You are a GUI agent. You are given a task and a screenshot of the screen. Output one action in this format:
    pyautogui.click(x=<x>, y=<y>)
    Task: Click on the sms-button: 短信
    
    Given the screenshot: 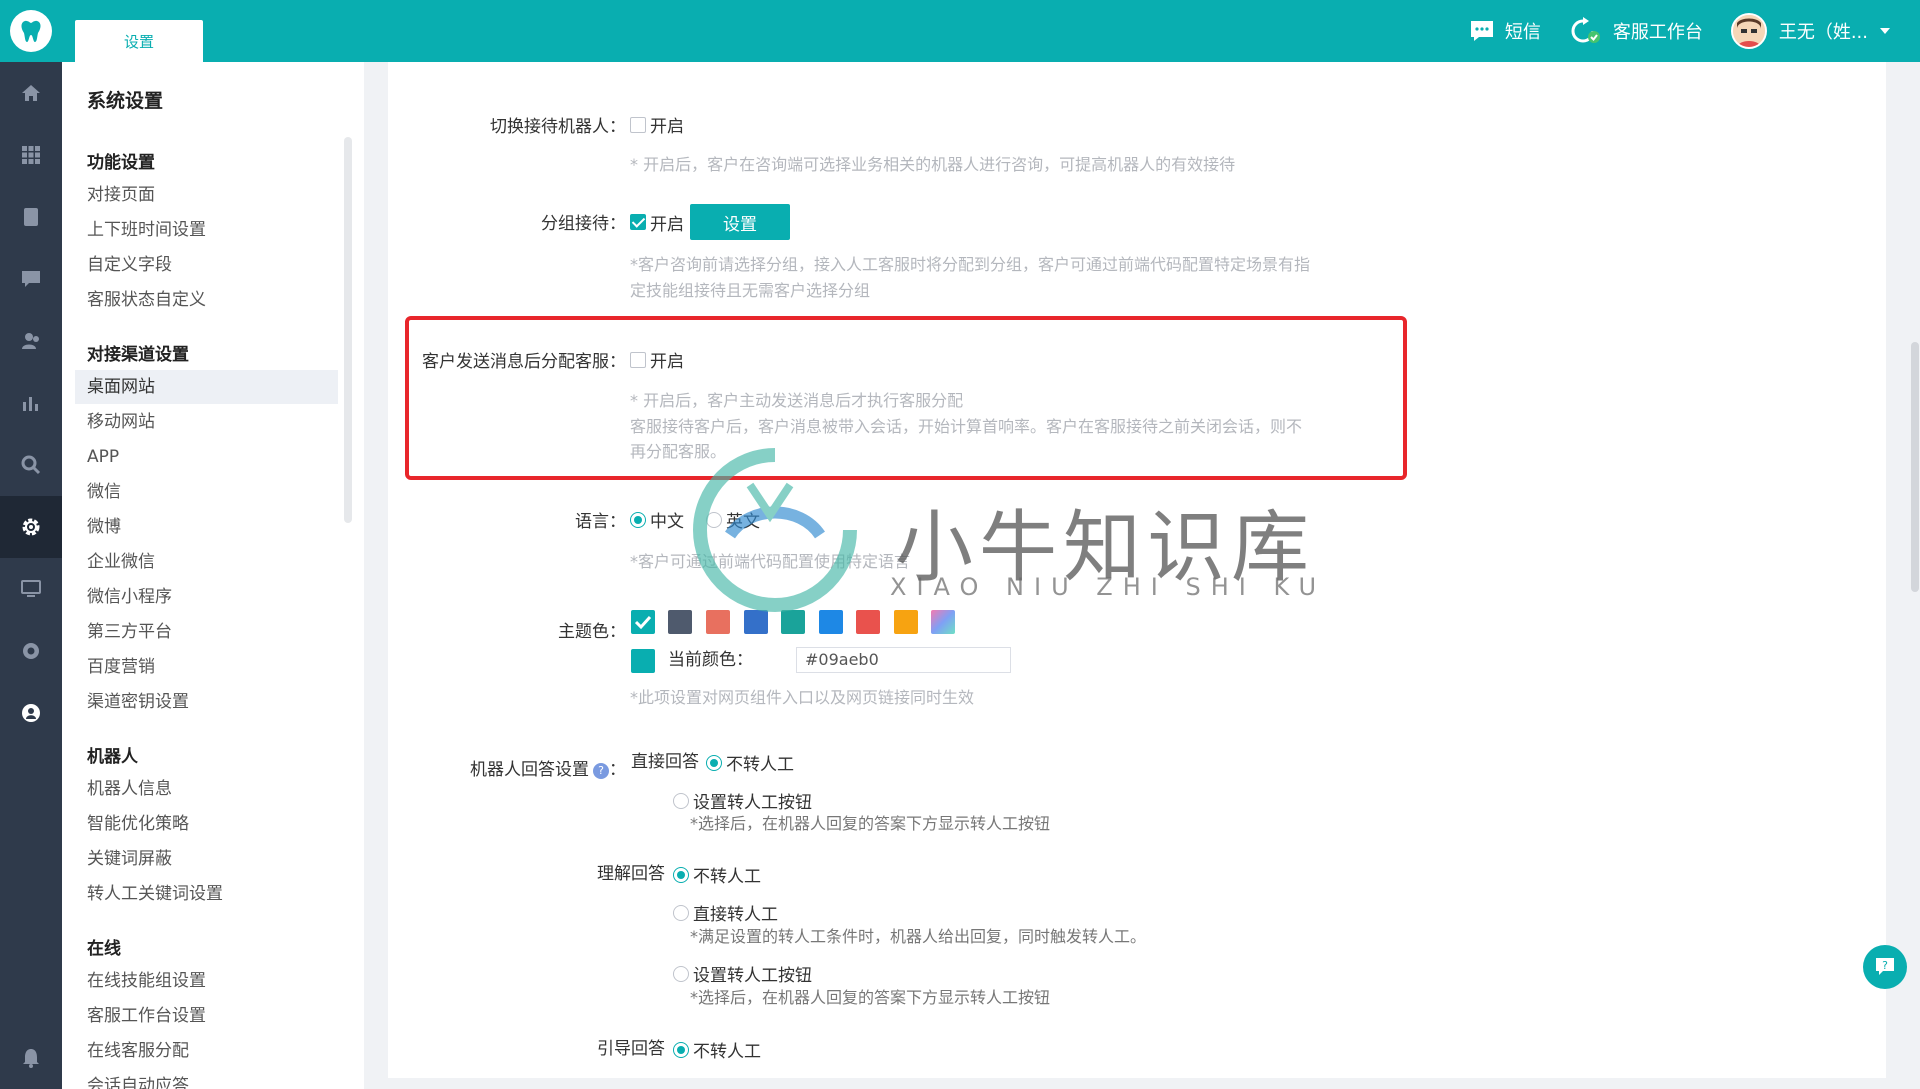 What is the action you would take?
    pyautogui.click(x=1505, y=31)
    